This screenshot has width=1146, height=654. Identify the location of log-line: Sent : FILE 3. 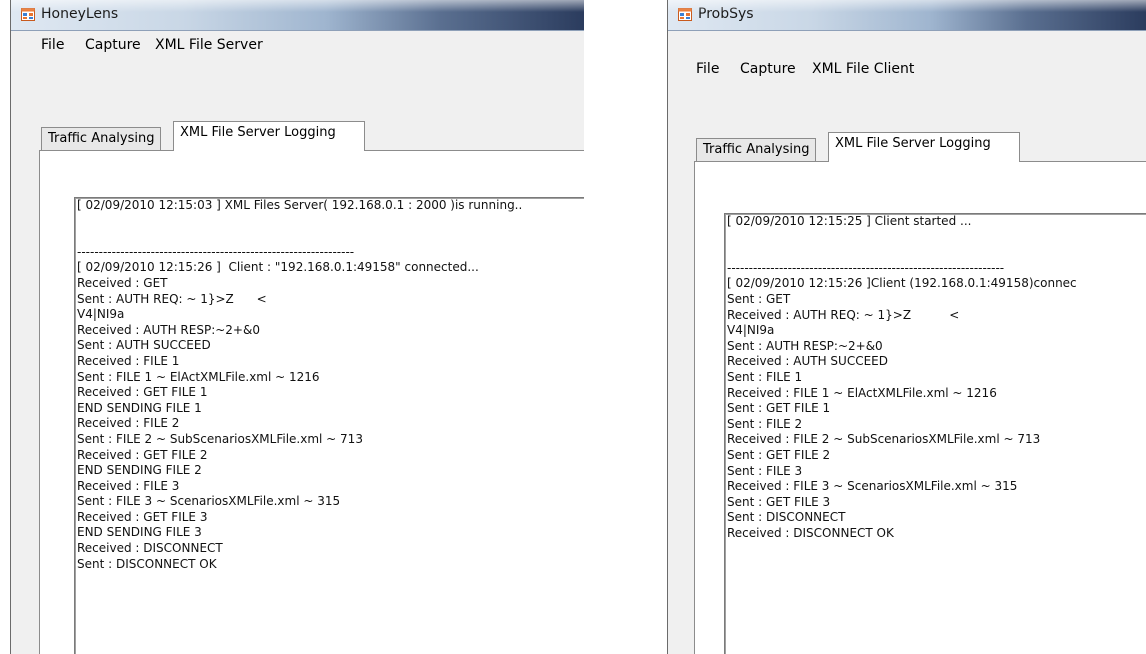
(765, 470).